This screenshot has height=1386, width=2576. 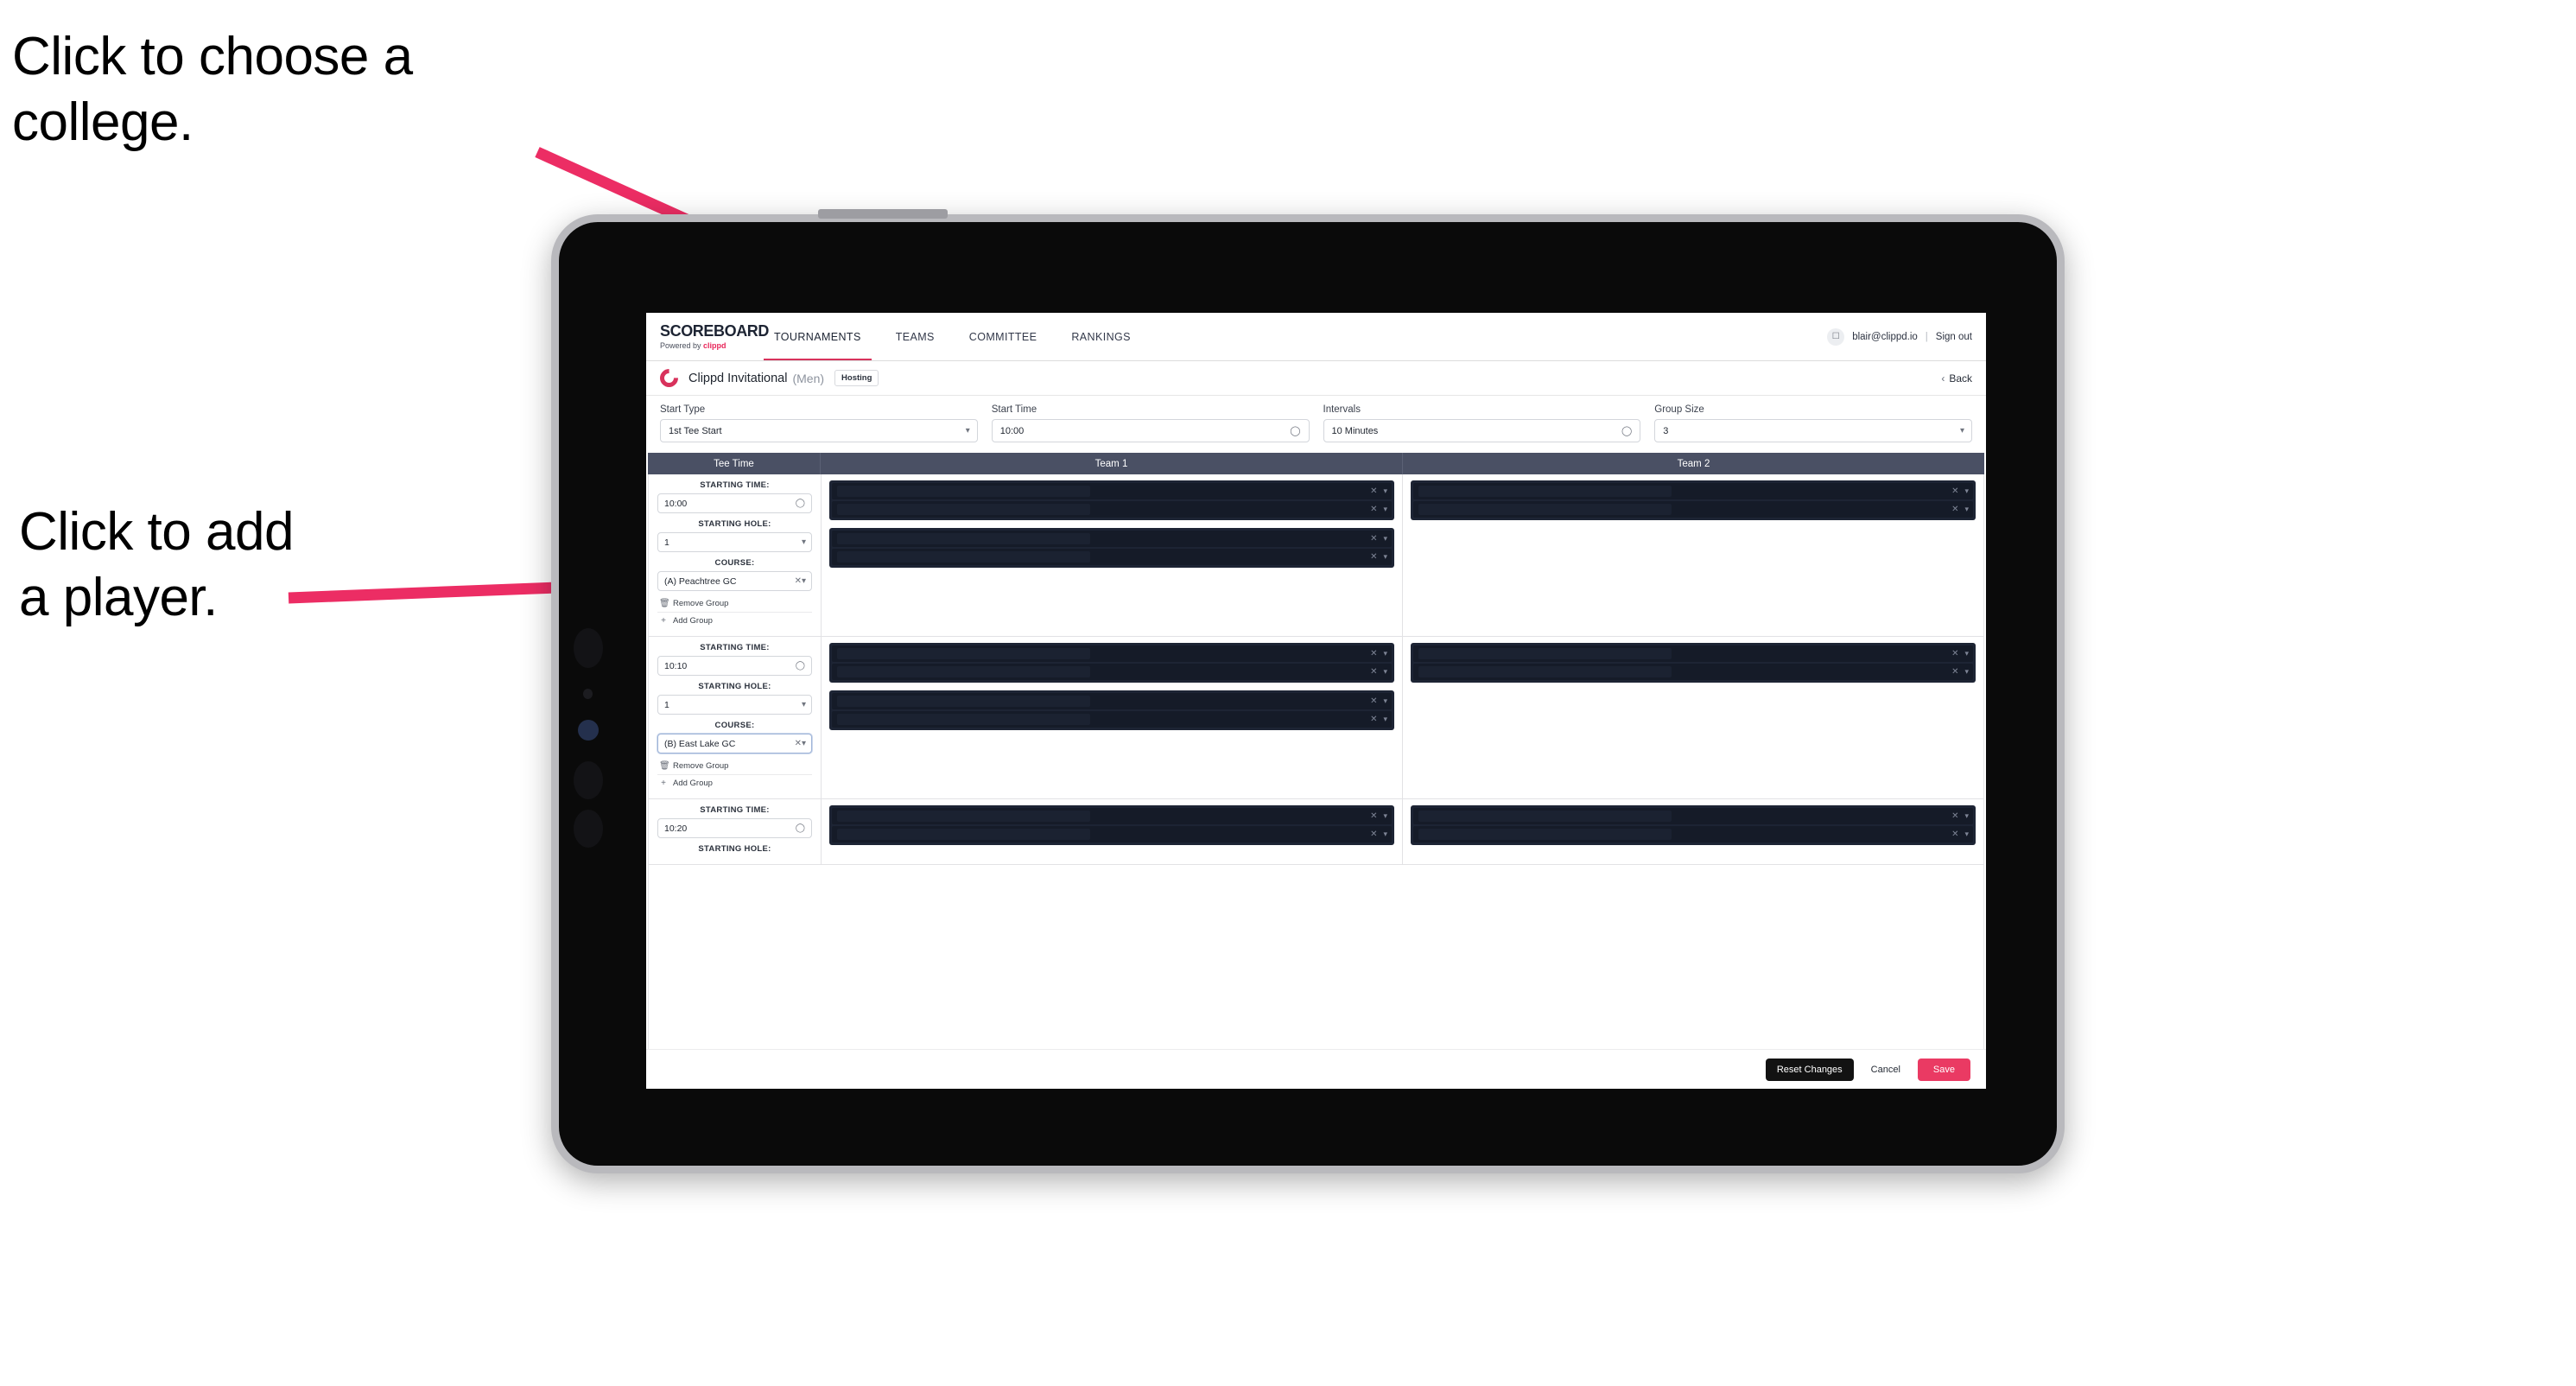 What do you see at coordinates (1960, 653) in the screenshot?
I see `player-slot-icons: ✕ ▾` at bounding box center [1960, 653].